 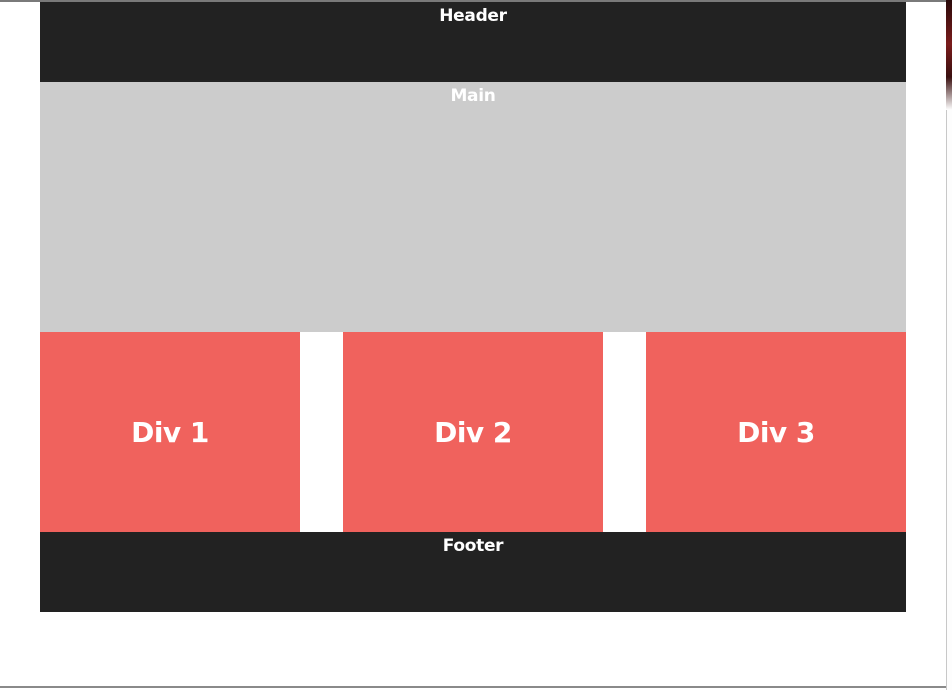 I want to click on div-box-label: Div 3, so click(x=776, y=432).